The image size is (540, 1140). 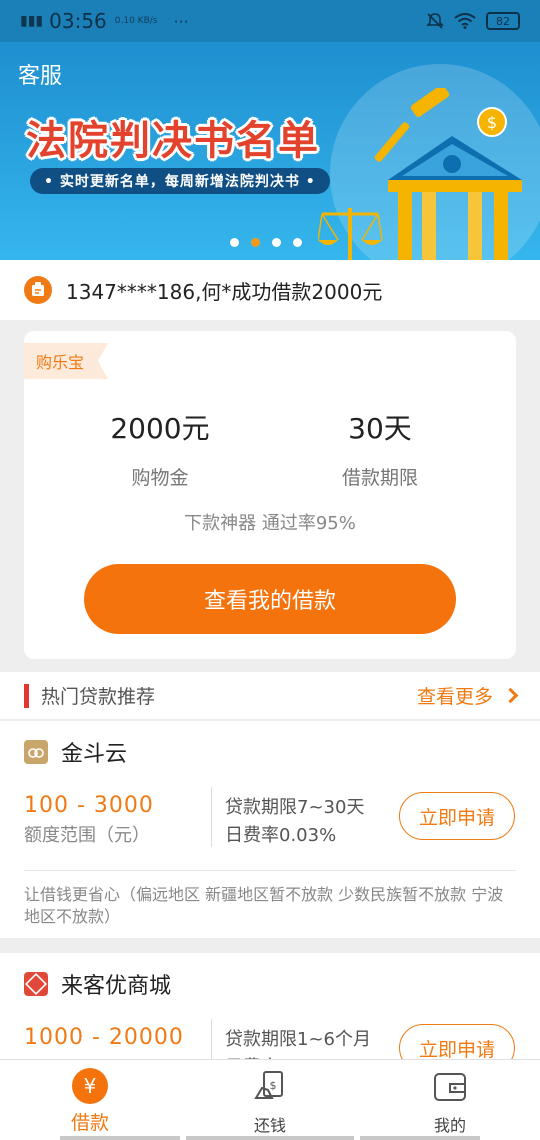 I want to click on section-header: 热门贷款推荐 查看更多, so click(x=270, y=696).